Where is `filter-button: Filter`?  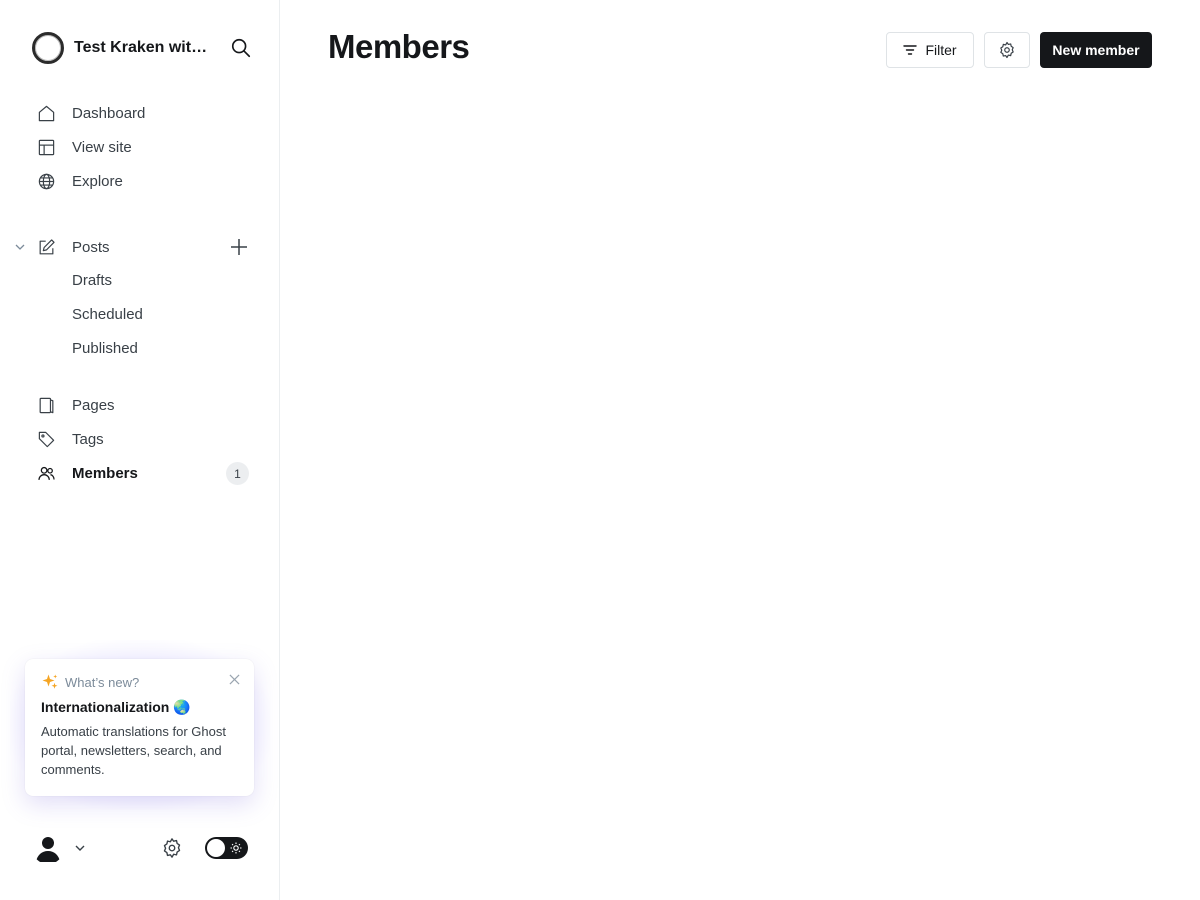 filter-button: Filter is located at coordinates (930, 50).